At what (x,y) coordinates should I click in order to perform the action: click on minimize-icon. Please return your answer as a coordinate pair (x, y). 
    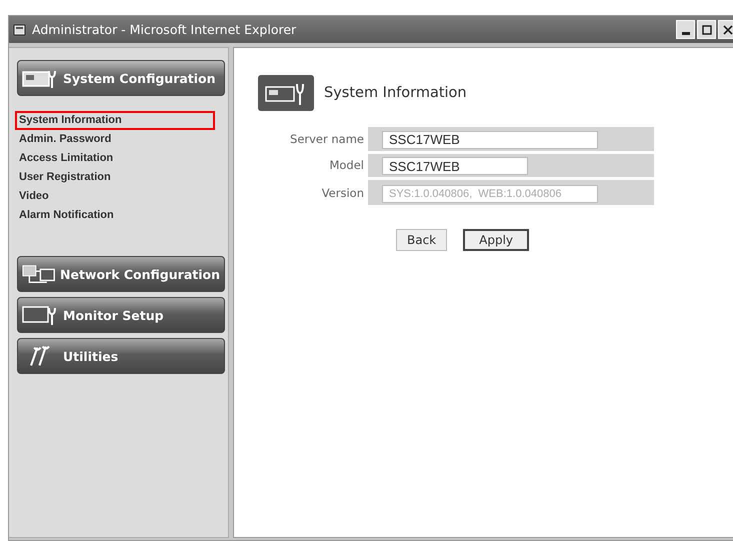
    Looking at the image, I should click on (686, 33).